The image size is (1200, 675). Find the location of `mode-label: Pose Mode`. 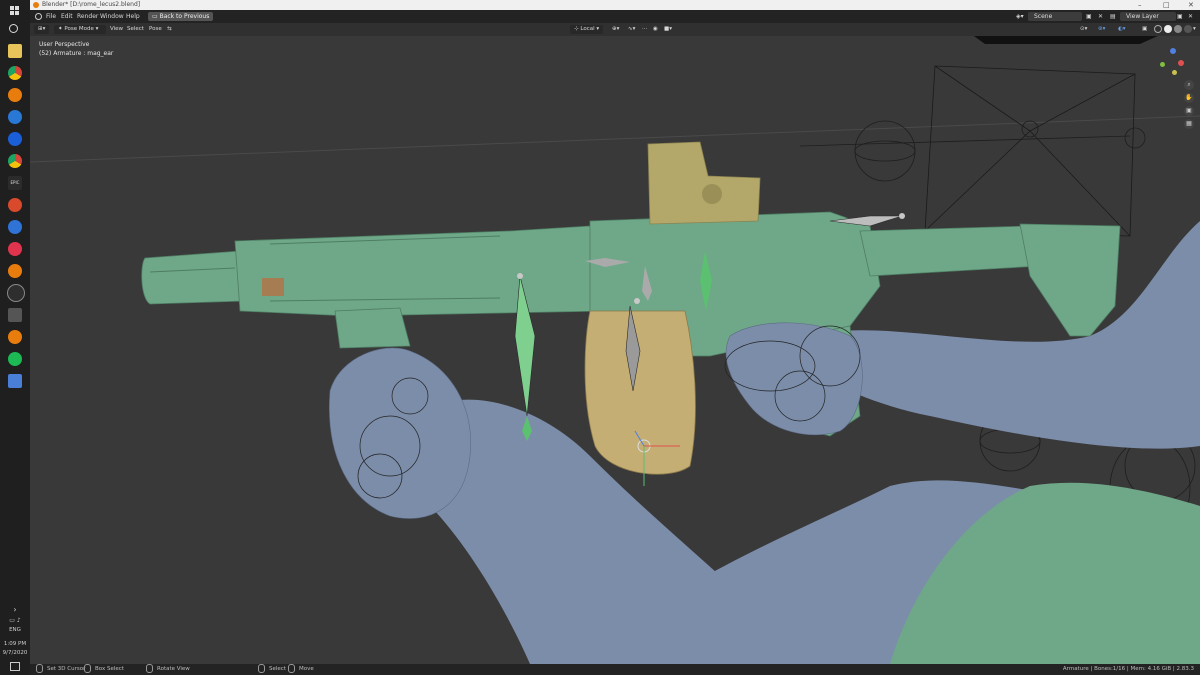

mode-label: Pose Mode is located at coordinates (79, 29).